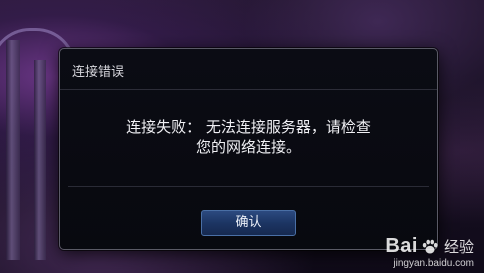 The width and height of the screenshot is (484, 273). I want to click on watermark-logo-suffix: 经验, so click(458, 247).